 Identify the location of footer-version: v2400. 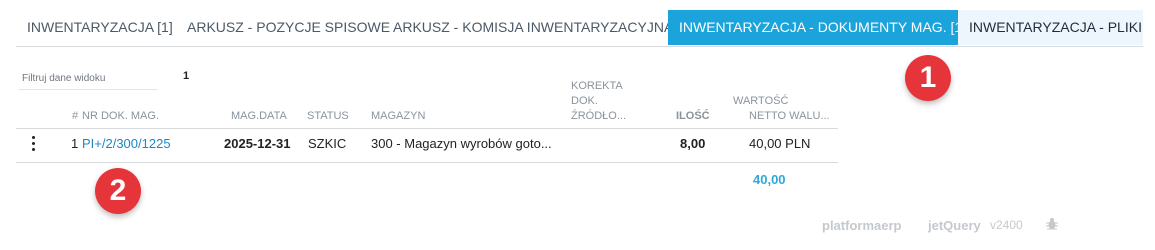
(1006, 225).